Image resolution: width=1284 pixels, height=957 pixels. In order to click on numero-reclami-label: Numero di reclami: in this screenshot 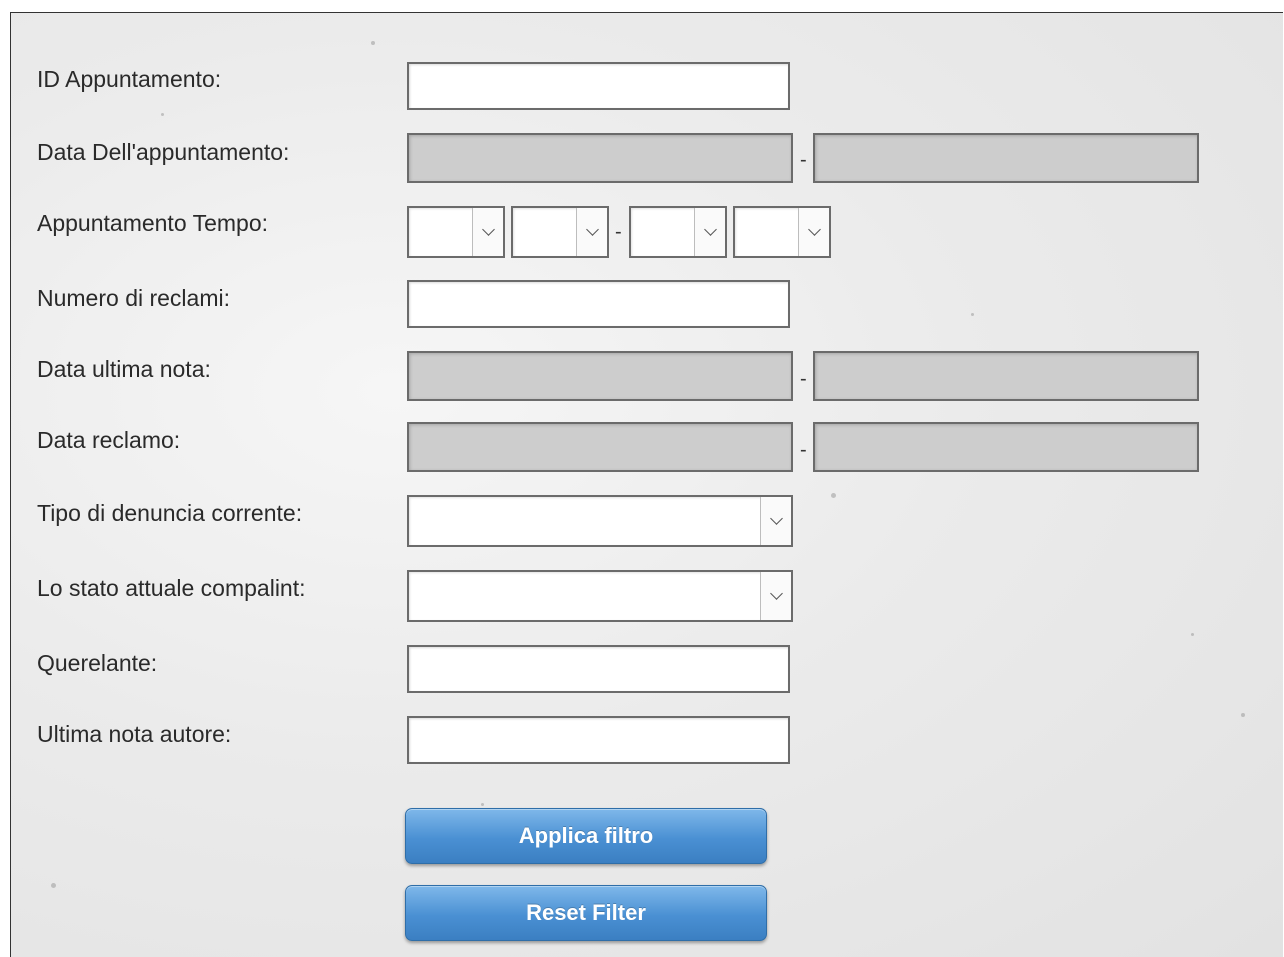, I will do `click(133, 298)`.